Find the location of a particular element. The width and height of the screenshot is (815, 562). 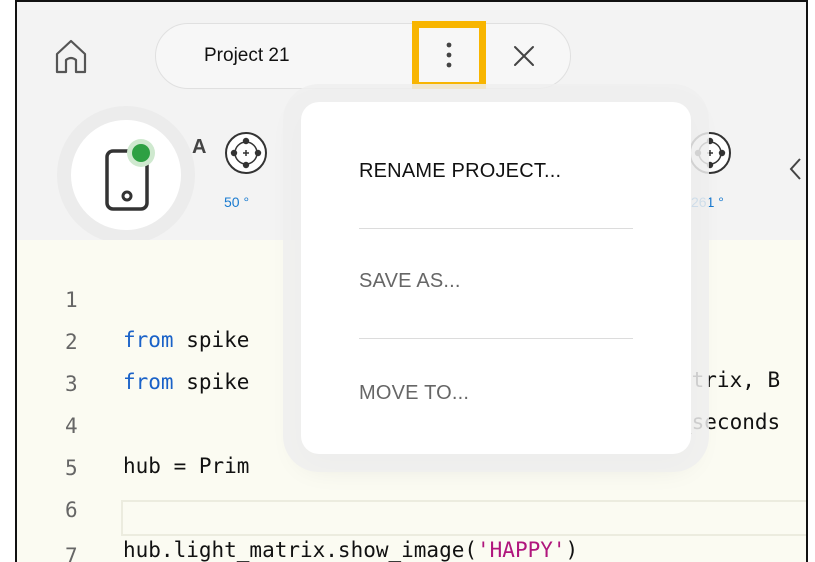

hub-connect-button is located at coordinates (126, 175).